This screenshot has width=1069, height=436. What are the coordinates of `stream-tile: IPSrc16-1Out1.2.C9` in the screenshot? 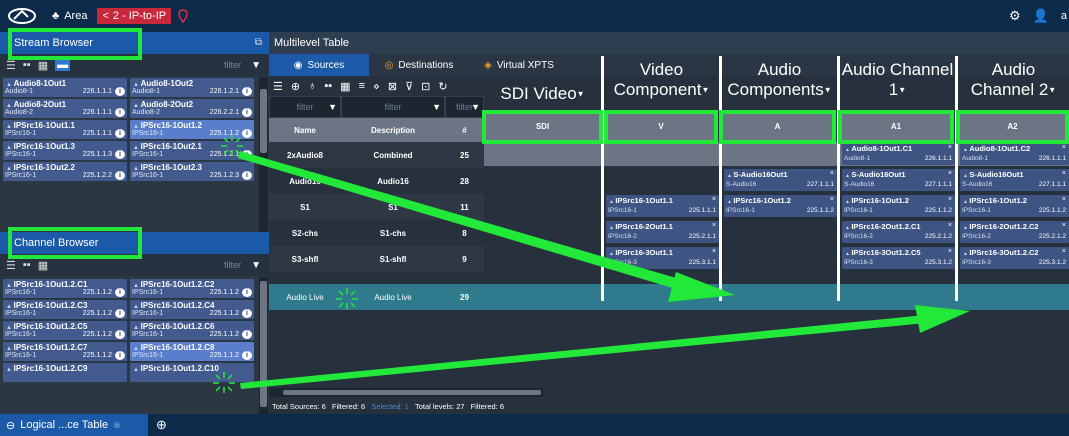 It's located at (65, 372).